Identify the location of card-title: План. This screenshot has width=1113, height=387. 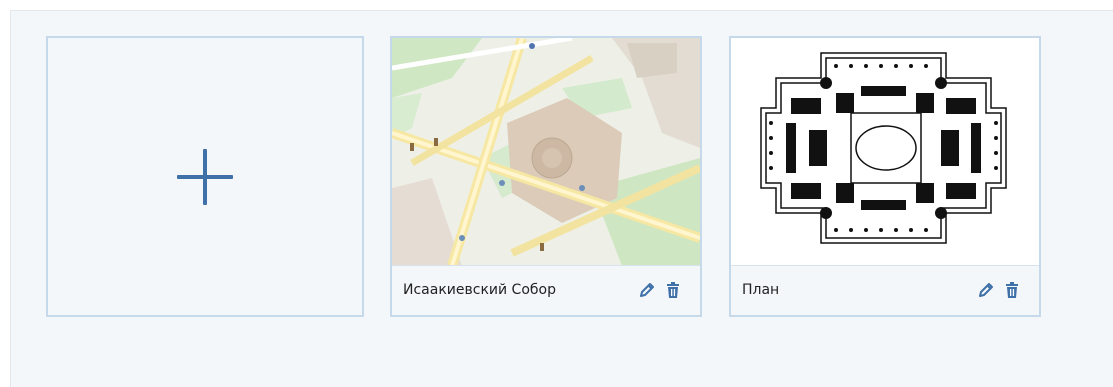
(761, 290).